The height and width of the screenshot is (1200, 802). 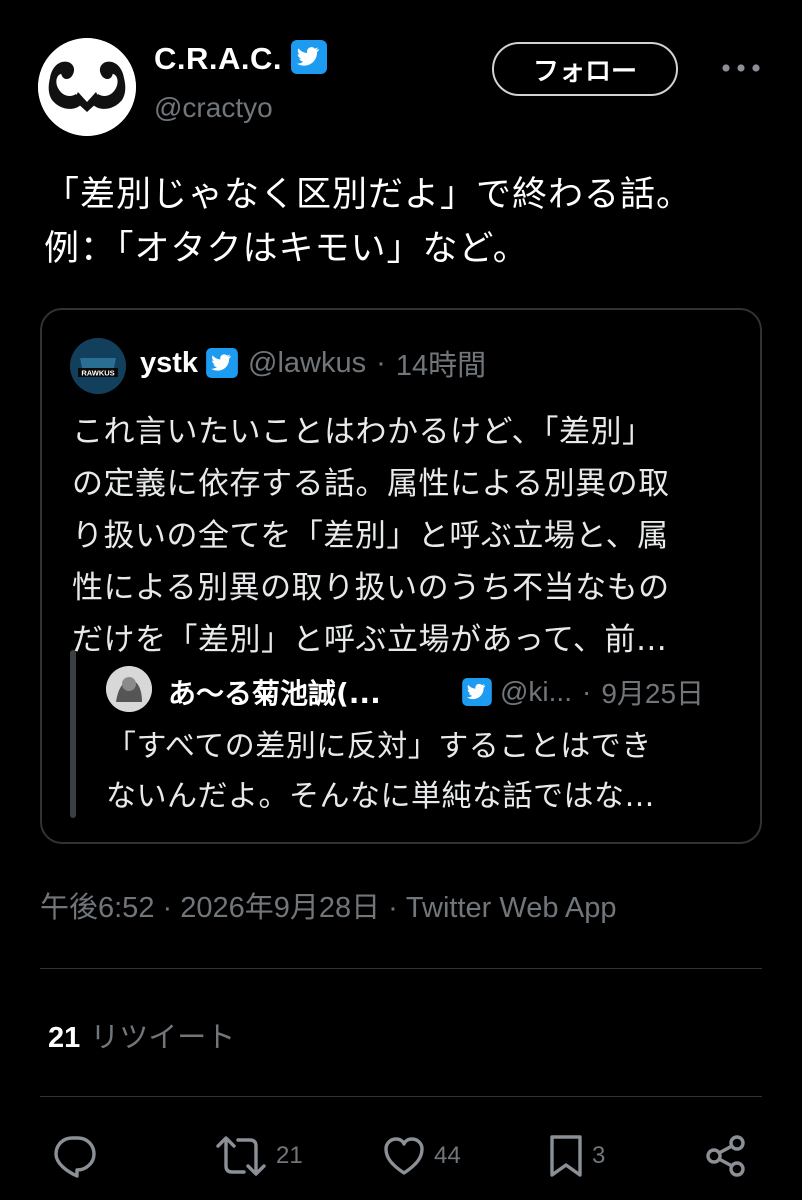 What do you see at coordinates (328, 908) in the screenshot?
I see `tweet-meta: 午後6:52 · 2026年9月28日 · Twitter Web App` at bounding box center [328, 908].